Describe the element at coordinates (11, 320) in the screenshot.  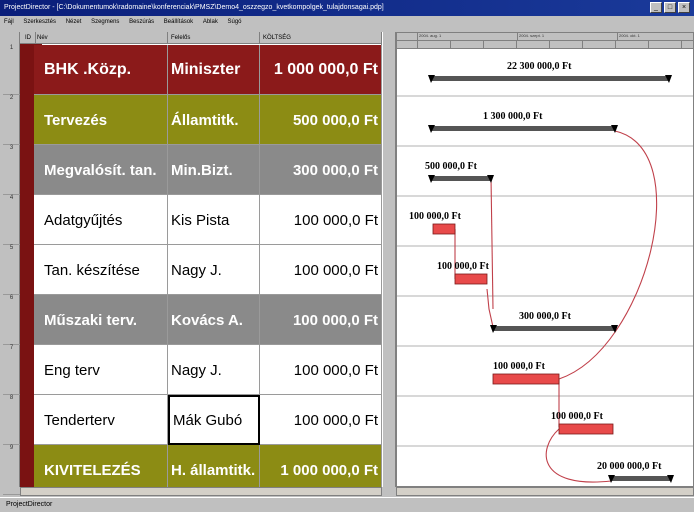
I see `row-number: 6` at that location.